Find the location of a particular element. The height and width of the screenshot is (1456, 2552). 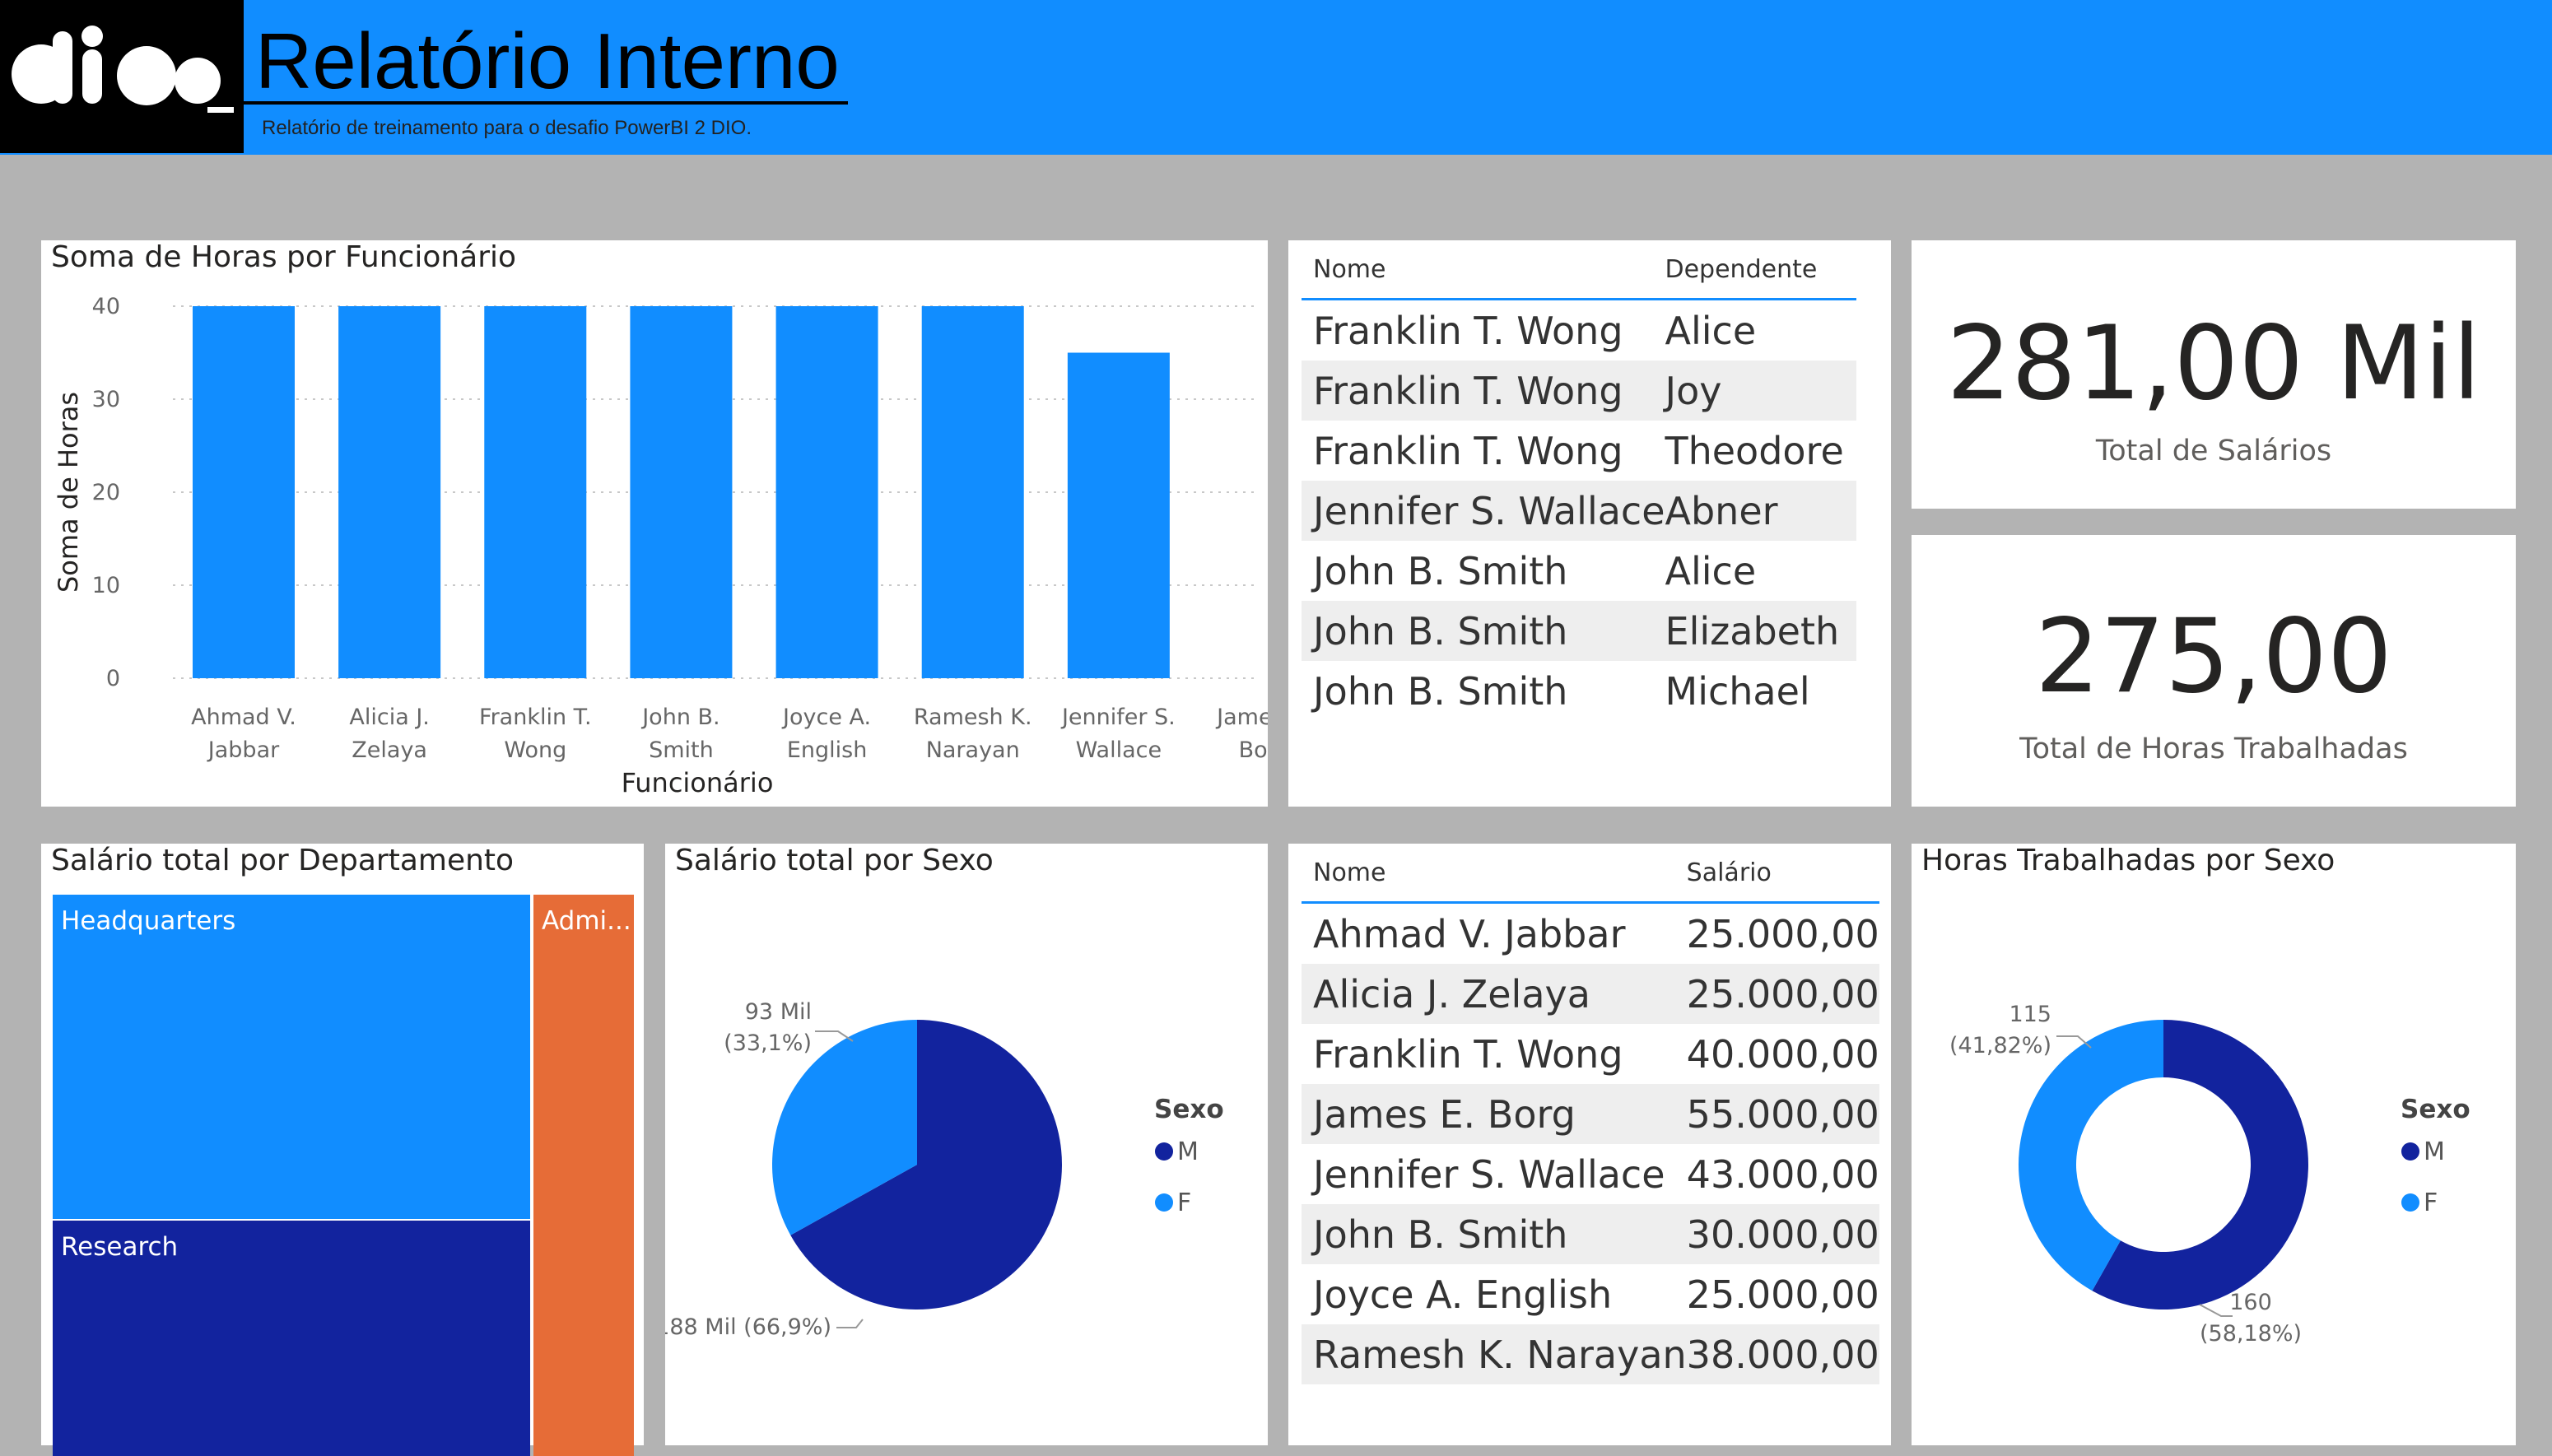

data-label: 188 Mil (66,9%) is located at coordinates (748, 1327).